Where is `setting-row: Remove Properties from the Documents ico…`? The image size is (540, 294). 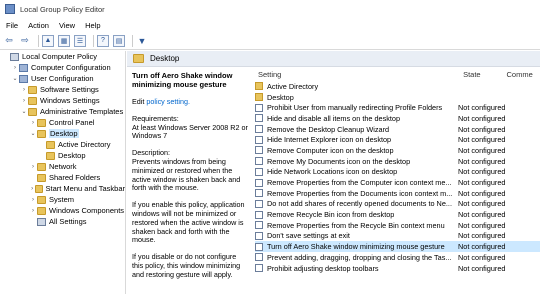 setting-row: Remove Properties from the Documents ico… is located at coordinates (397, 193).